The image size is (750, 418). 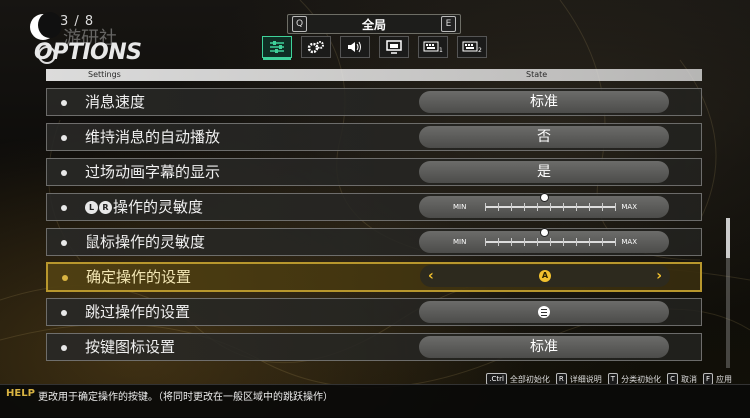 I want to click on help-text: 更改用于确定操作的按键。（将同时更改在一般区域中的跳跃操作）, so click(x=185, y=397).